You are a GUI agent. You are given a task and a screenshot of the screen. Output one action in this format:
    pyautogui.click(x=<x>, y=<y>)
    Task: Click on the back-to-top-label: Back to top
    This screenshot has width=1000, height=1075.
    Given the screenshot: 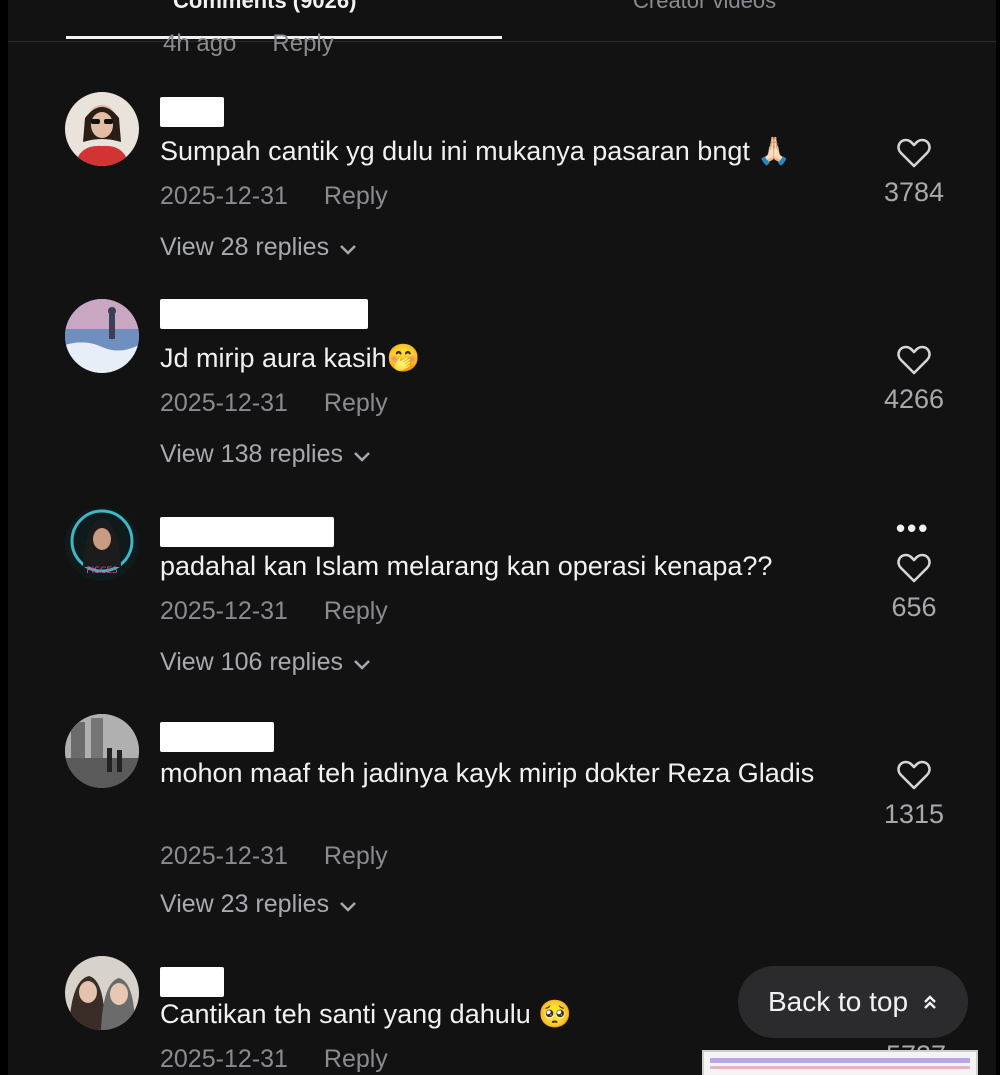 What is the action you would take?
    pyautogui.click(x=838, y=1001)
    